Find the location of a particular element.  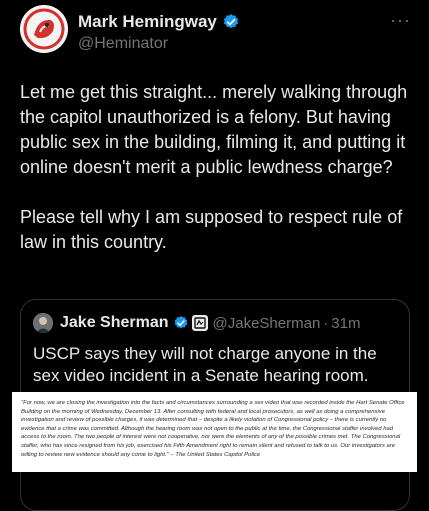

author-display-name: Mark Hemingway is located at coordinates (147, 22).